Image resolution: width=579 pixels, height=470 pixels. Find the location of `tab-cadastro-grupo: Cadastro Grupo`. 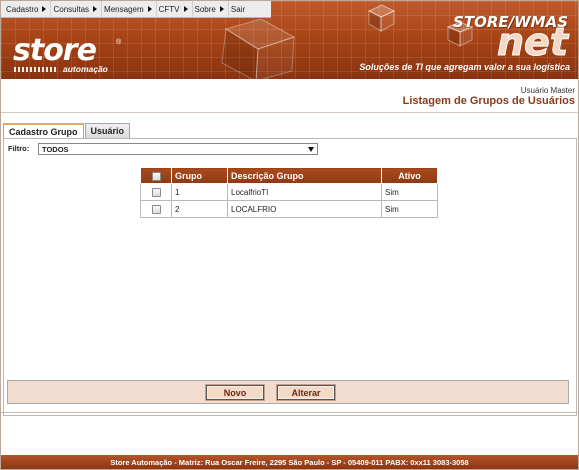

tab-cadastro-grupo: Cadastro Grupo is located at coordinates (43, 131).